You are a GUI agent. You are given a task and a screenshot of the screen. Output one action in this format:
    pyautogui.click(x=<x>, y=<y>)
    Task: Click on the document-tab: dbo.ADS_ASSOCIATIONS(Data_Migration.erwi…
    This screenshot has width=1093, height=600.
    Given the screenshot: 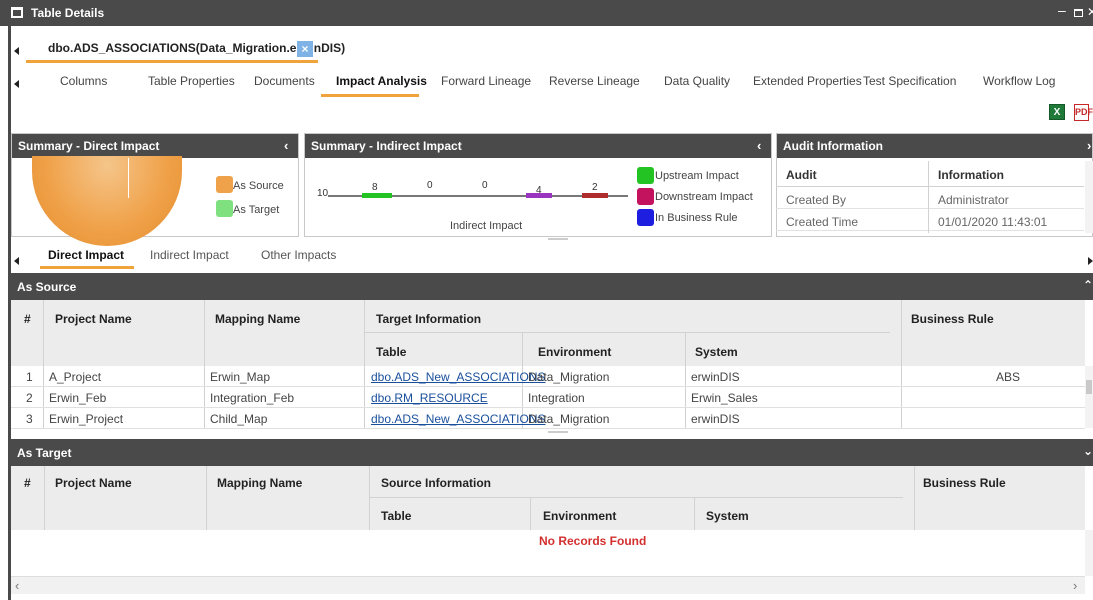 What is the action you would take?
    pyautogui.click(x=185, y=51)
    